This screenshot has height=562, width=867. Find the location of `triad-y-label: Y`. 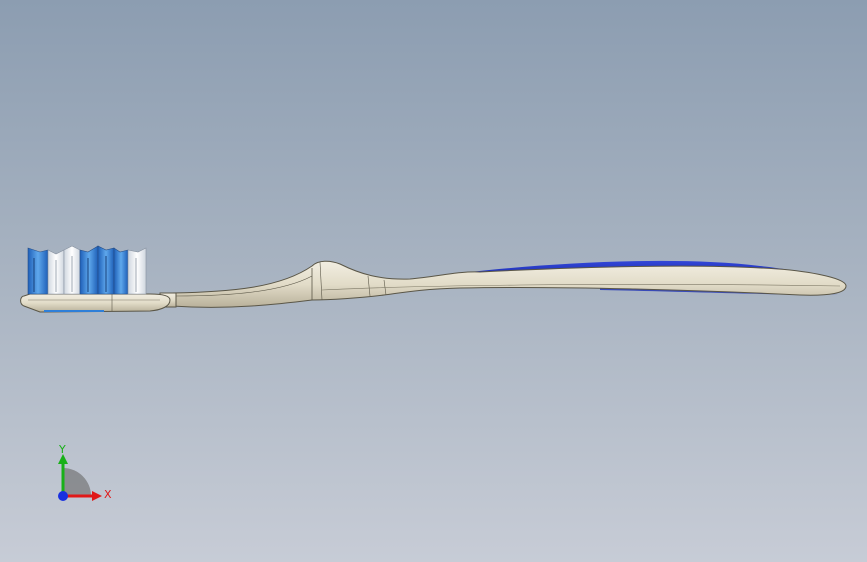

triad-y-label: Y is located at coordinates (62, 449).